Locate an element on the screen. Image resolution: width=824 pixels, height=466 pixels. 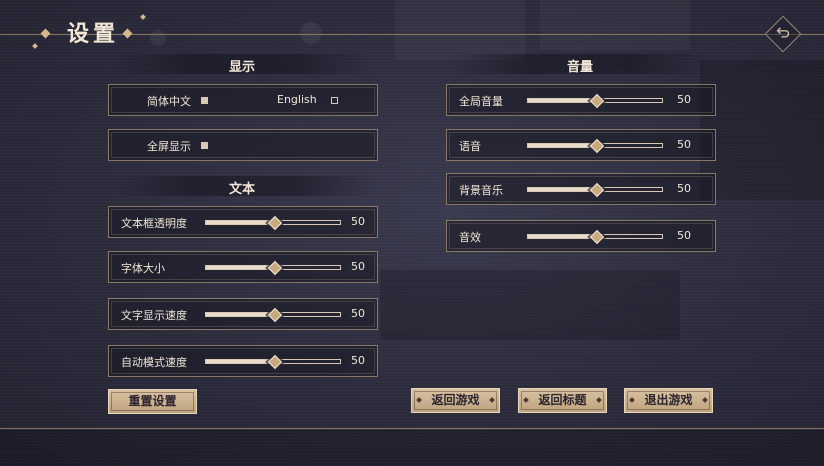
return-arrow-icon is located at coordinates (783, 32).